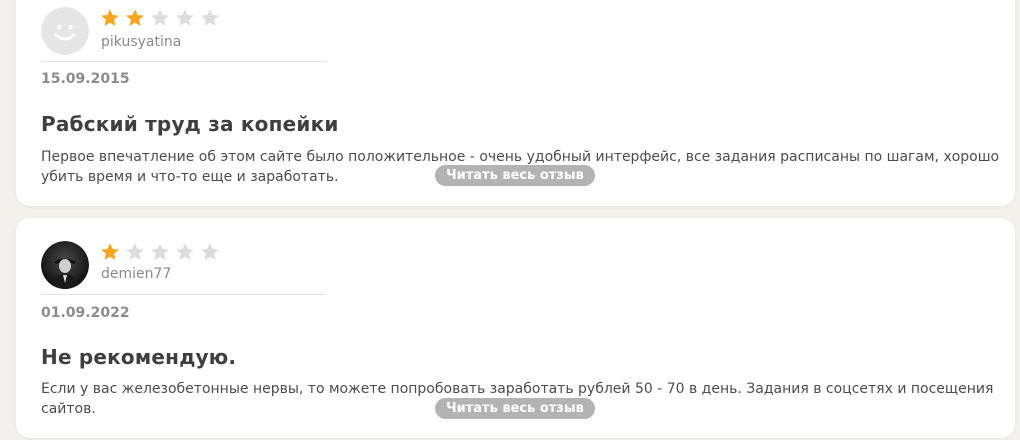 This screenshot has width=1020, height=440. I want to click on review-date: 15.09.2015, so click(85, 79).